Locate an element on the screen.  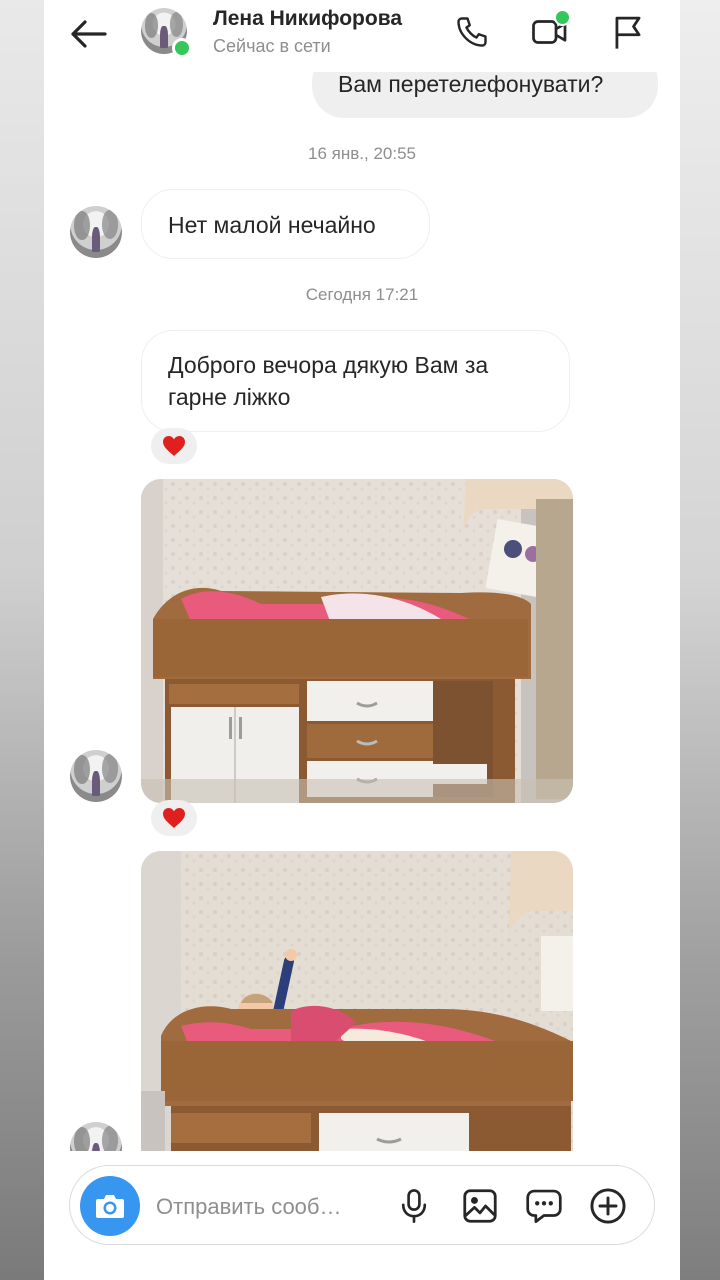
camera-button is located at coordinates (110, 1206).